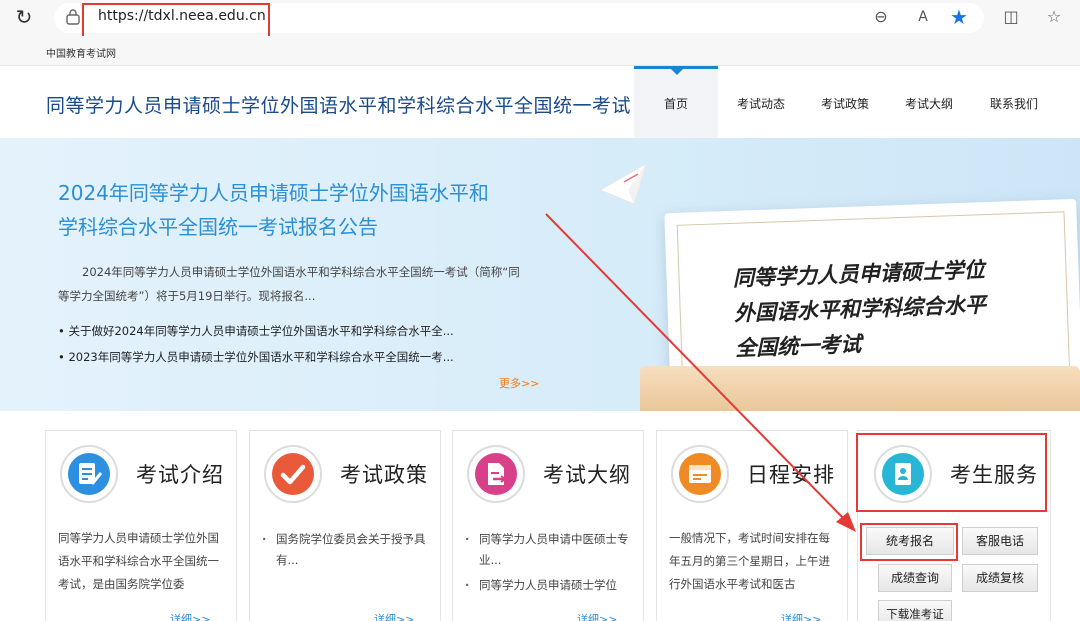  I want to click on paper-plane-icon, so click(622, 183).